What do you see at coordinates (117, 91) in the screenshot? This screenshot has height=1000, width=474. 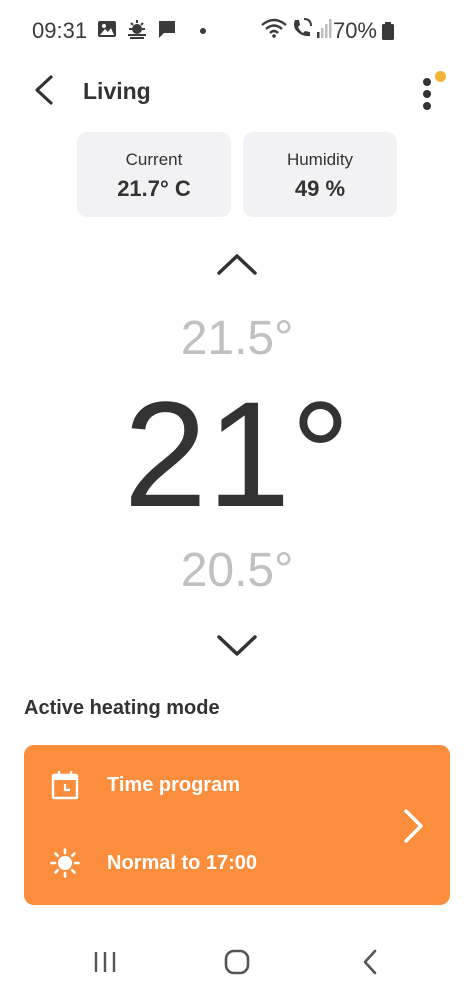 I see `page-title: Living` at bounding box center [117, 91].